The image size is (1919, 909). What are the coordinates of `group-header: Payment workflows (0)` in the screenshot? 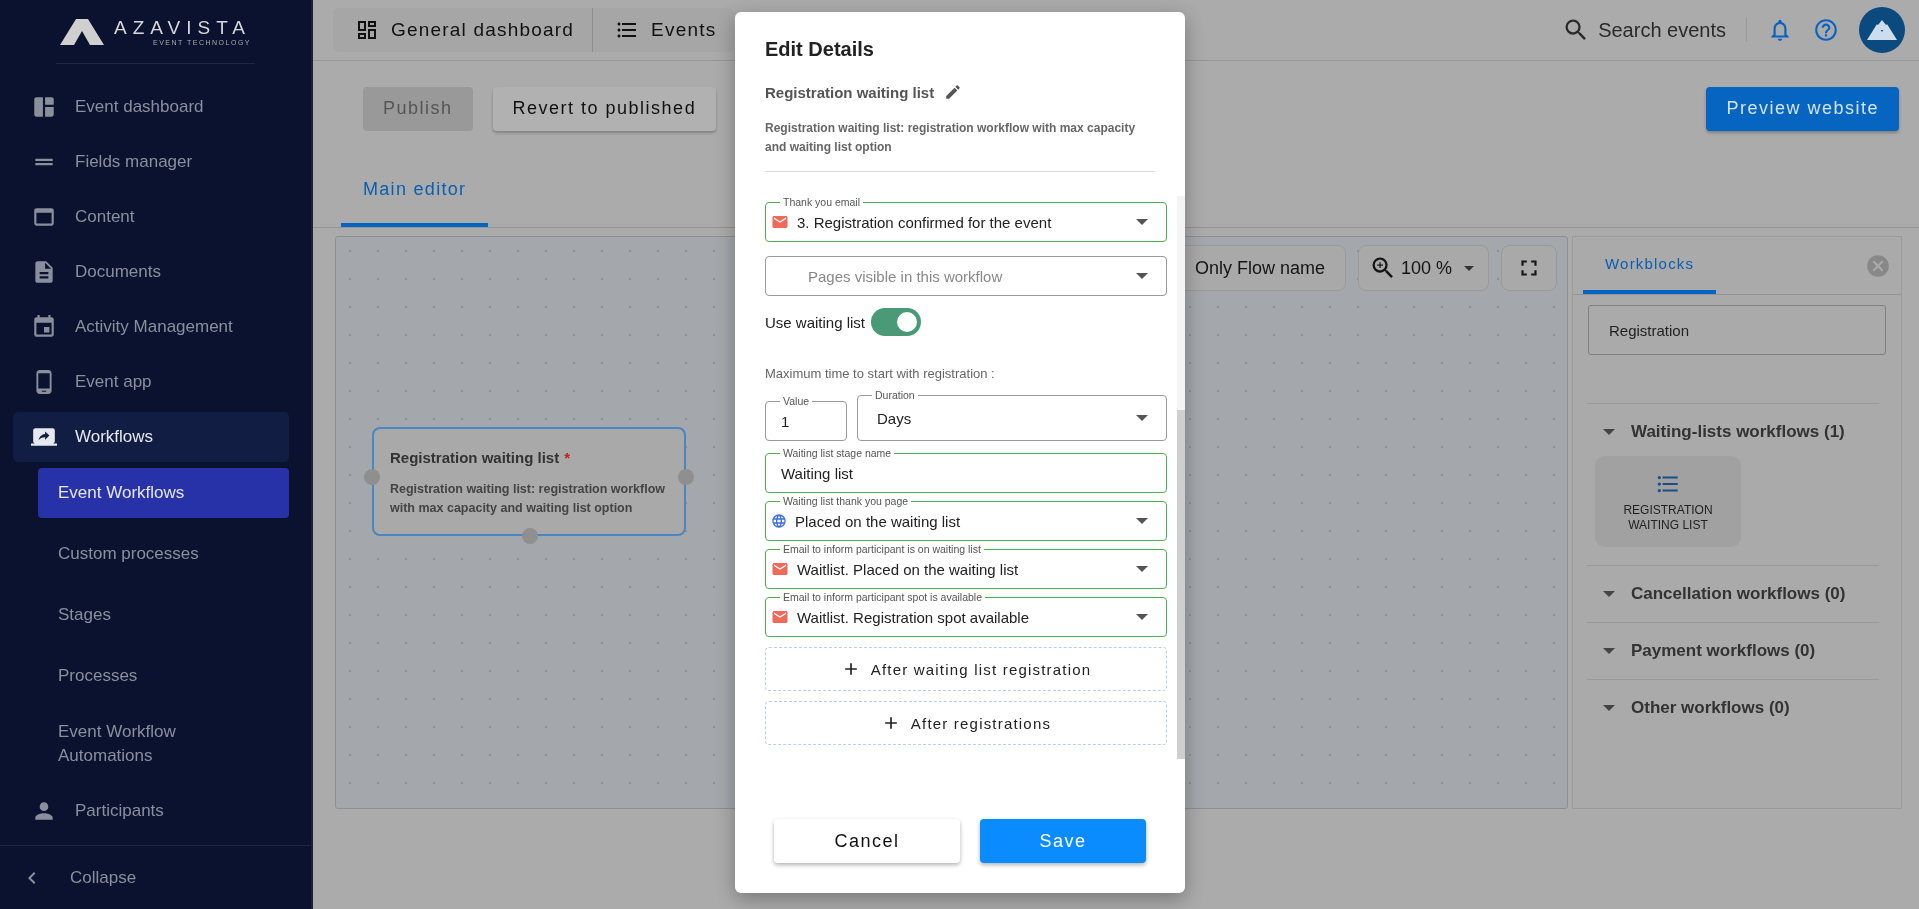 It's located at (1737, 651).